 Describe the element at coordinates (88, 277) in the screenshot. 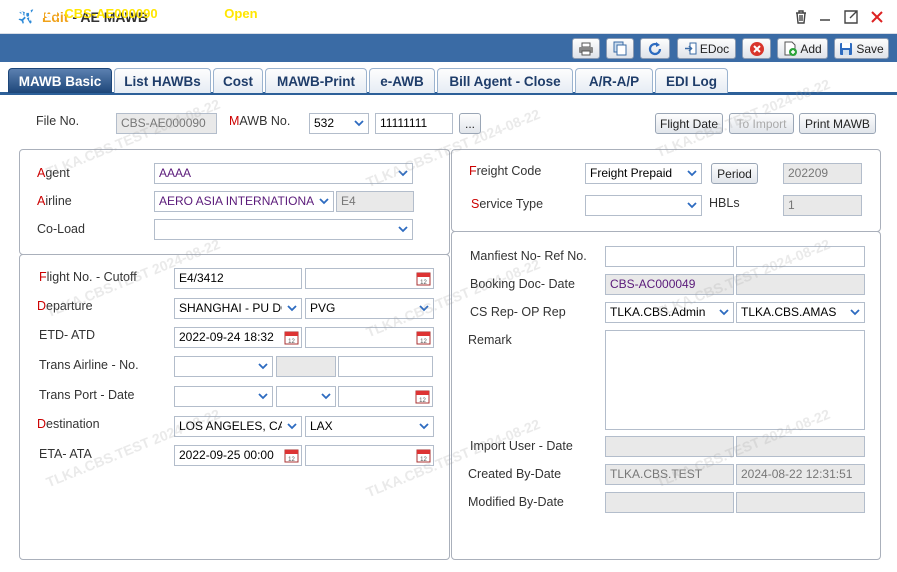

I see `flight-no-label: Flight No. - Cutoff` at that location.